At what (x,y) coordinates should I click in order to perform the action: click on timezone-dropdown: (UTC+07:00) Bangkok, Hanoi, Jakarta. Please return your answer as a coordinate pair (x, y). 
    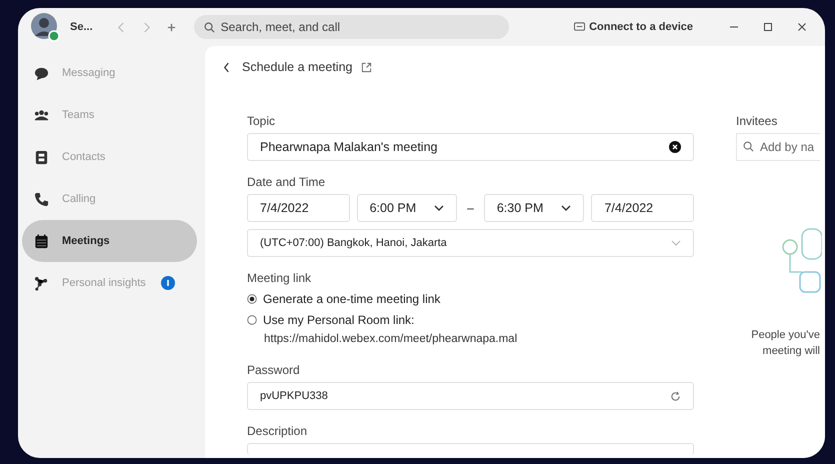
    Looking at the image, I should click on (470, 243).